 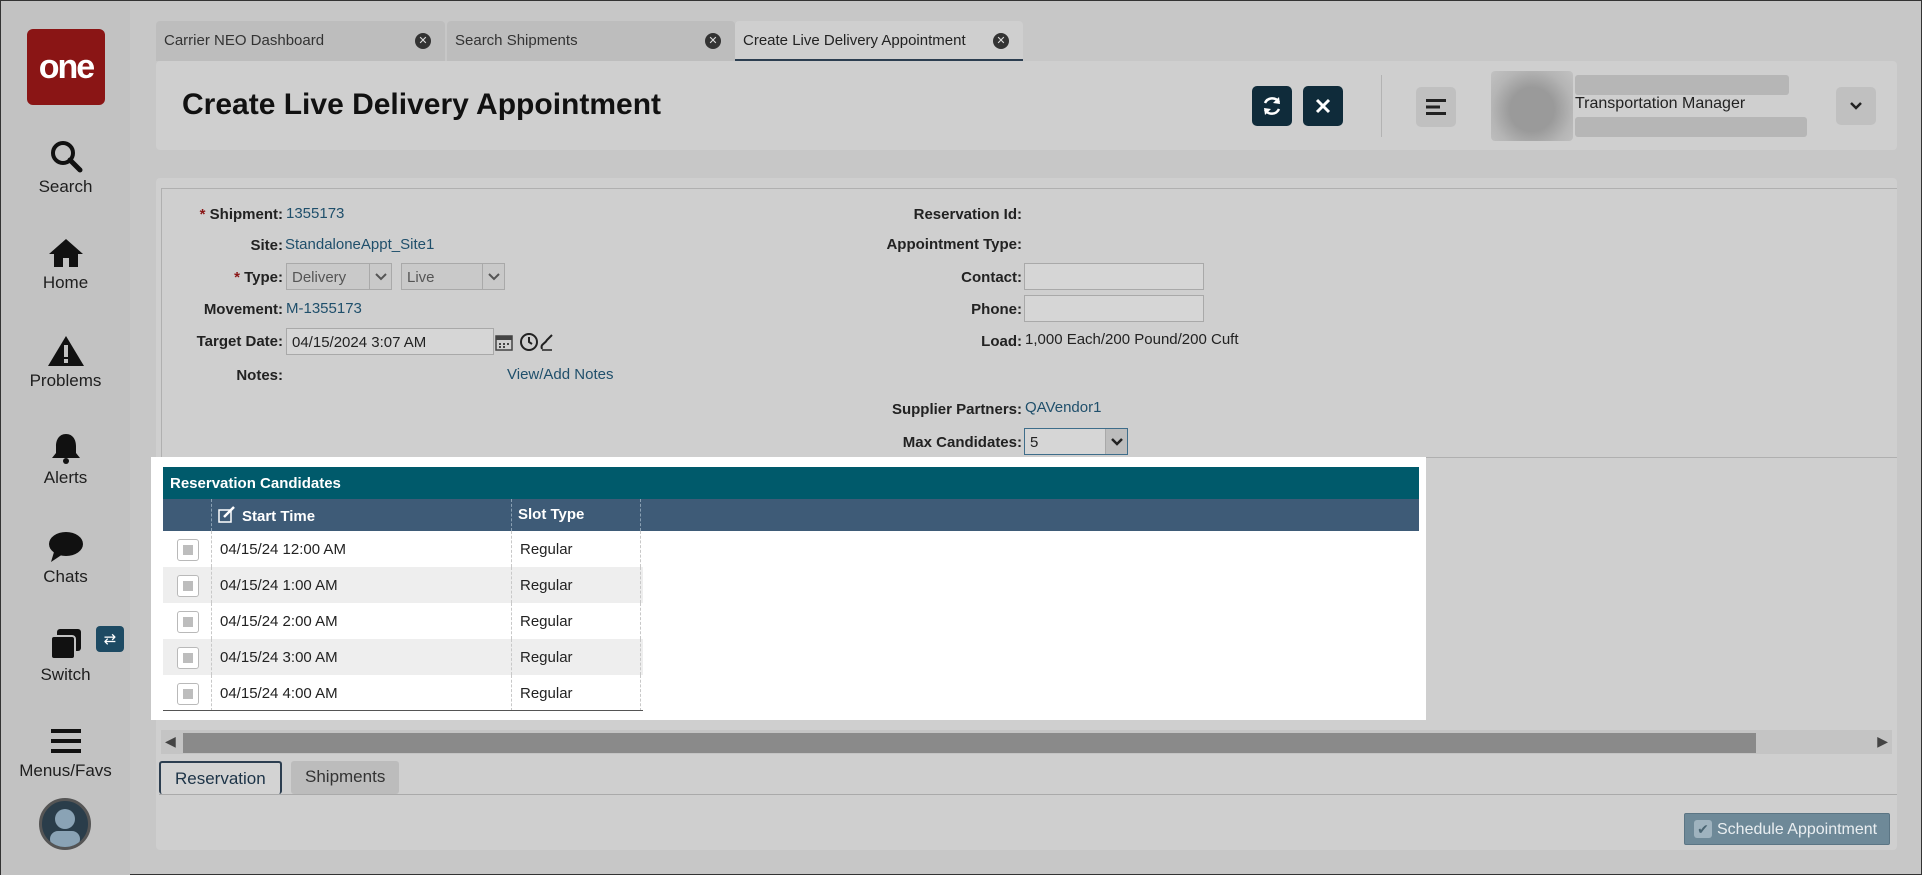 What do you see at coordinates (259, 375) in the screenshot?
I see `notes-label: Notes:` at bounding box center [259, 375].